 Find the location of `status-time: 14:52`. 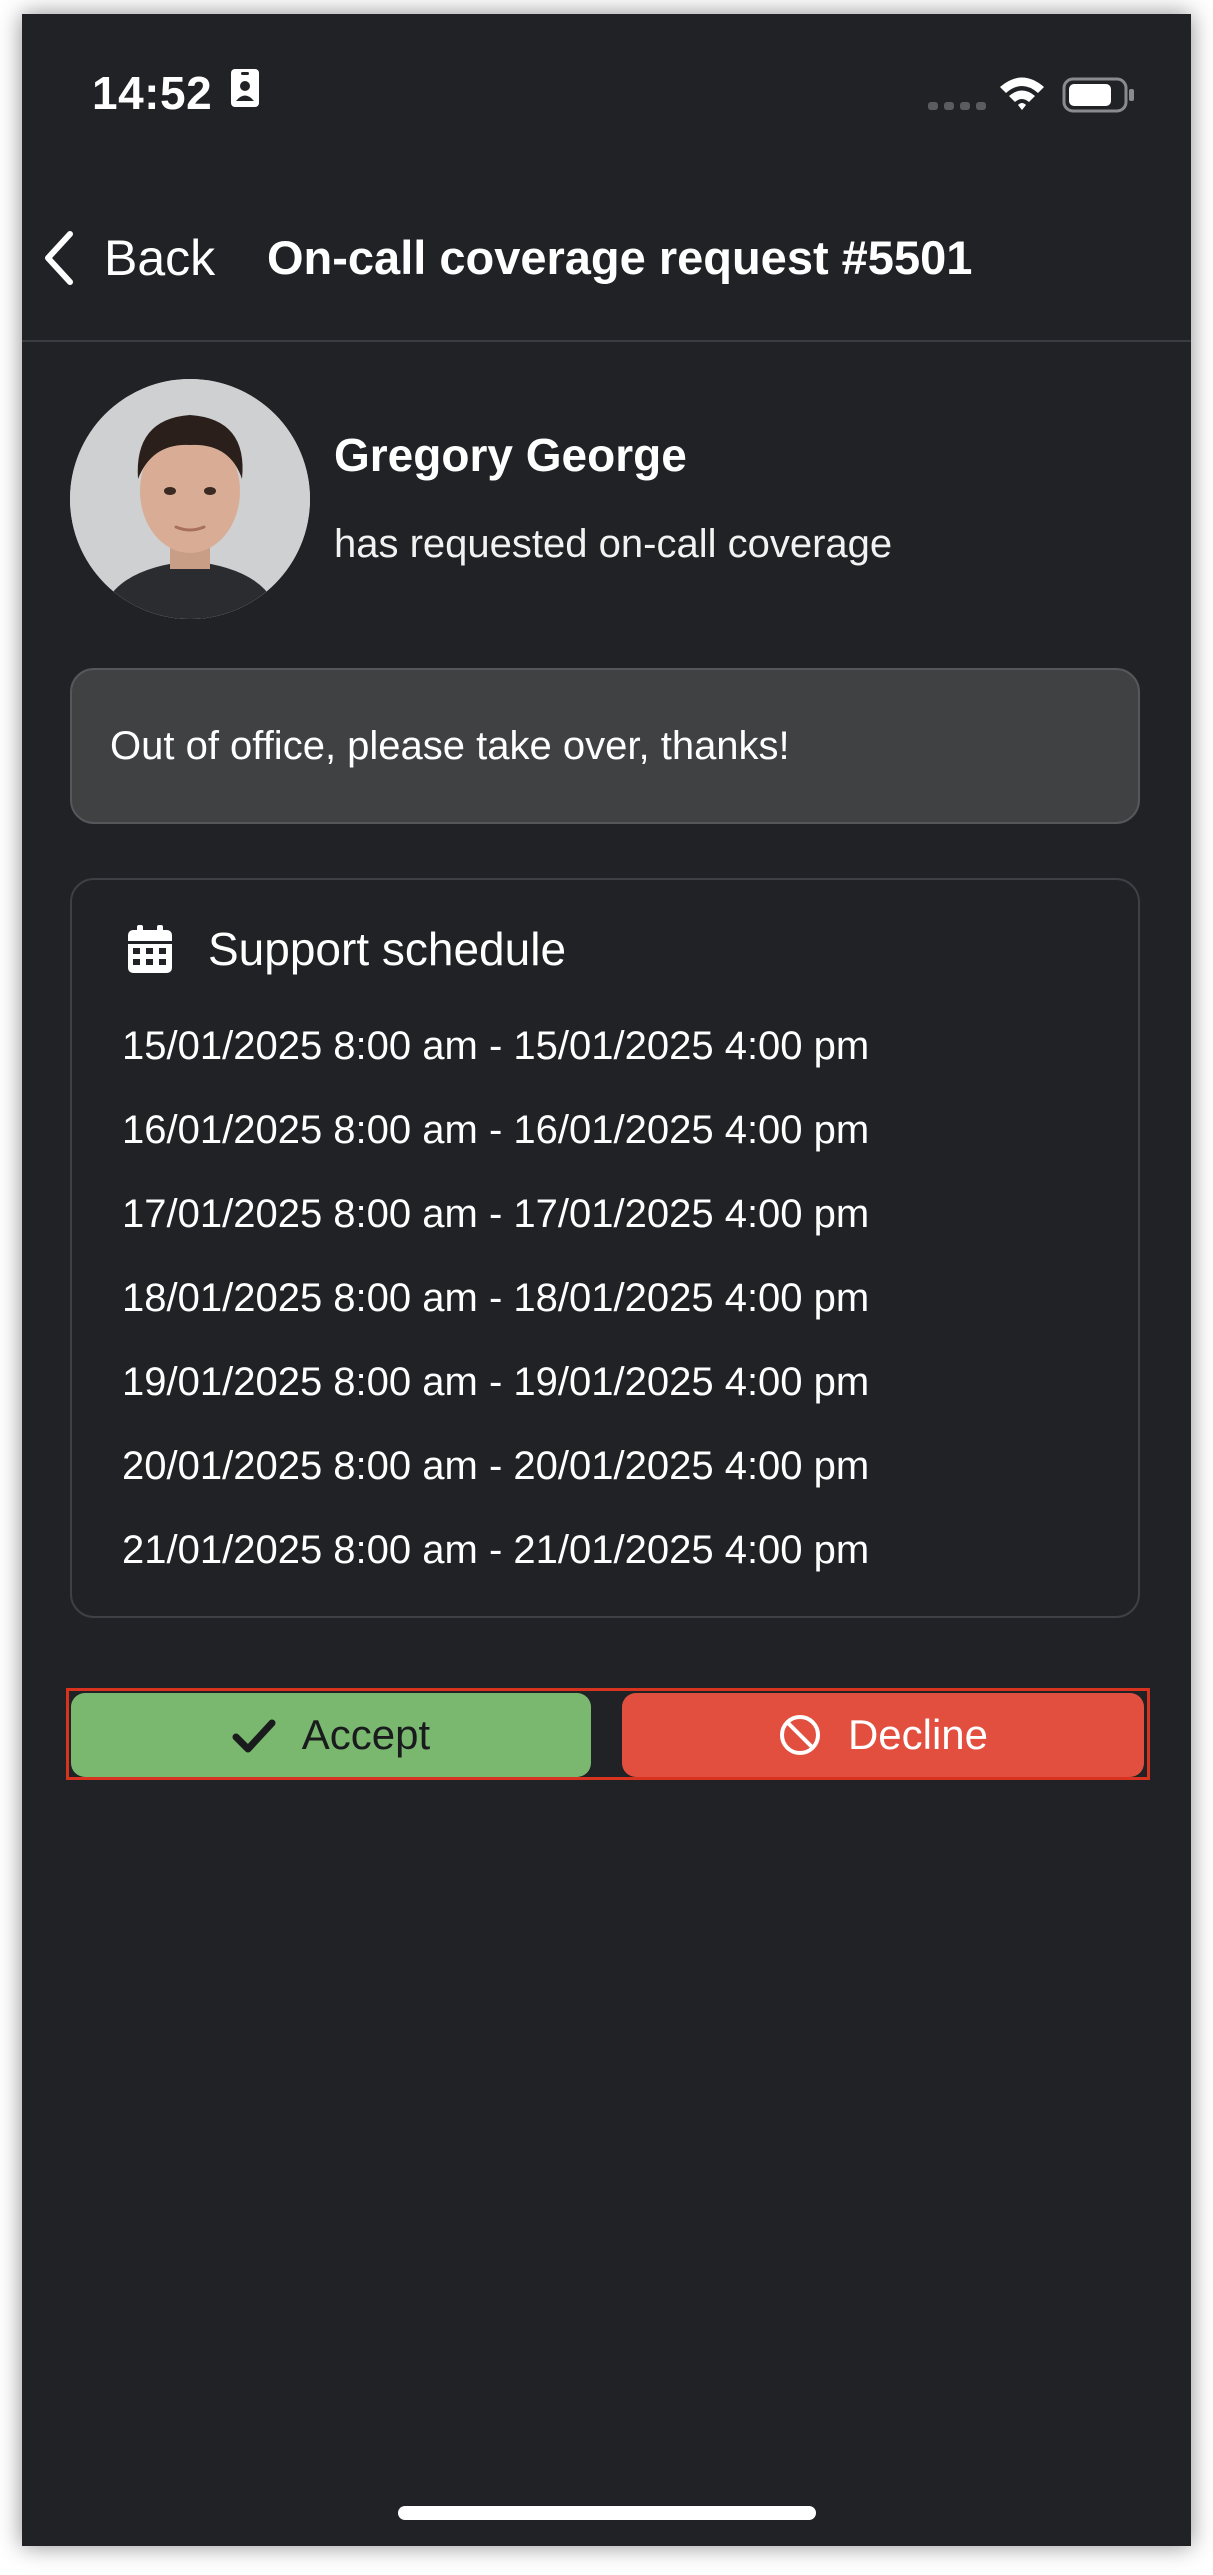

status-time: 14:52 is located at coordinates (152, 93).